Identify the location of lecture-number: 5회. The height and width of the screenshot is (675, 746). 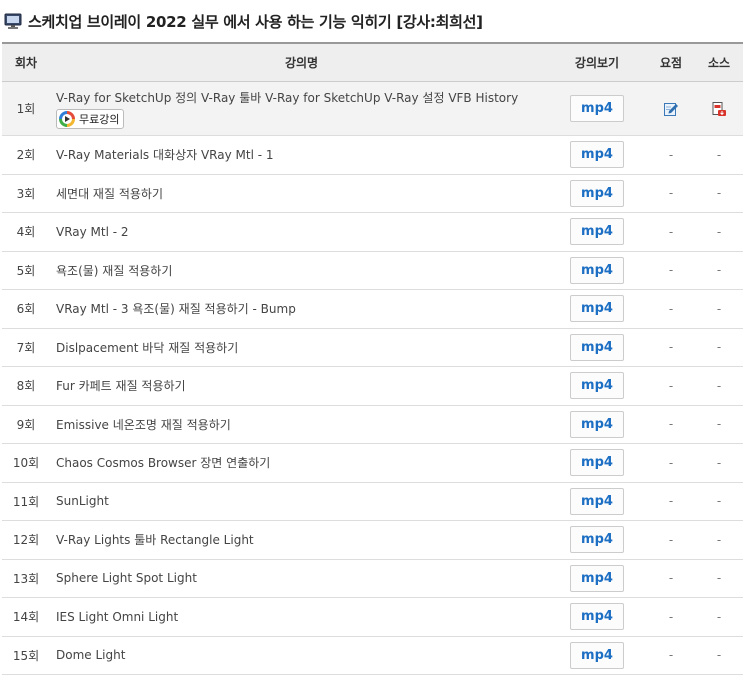
(26, 270).